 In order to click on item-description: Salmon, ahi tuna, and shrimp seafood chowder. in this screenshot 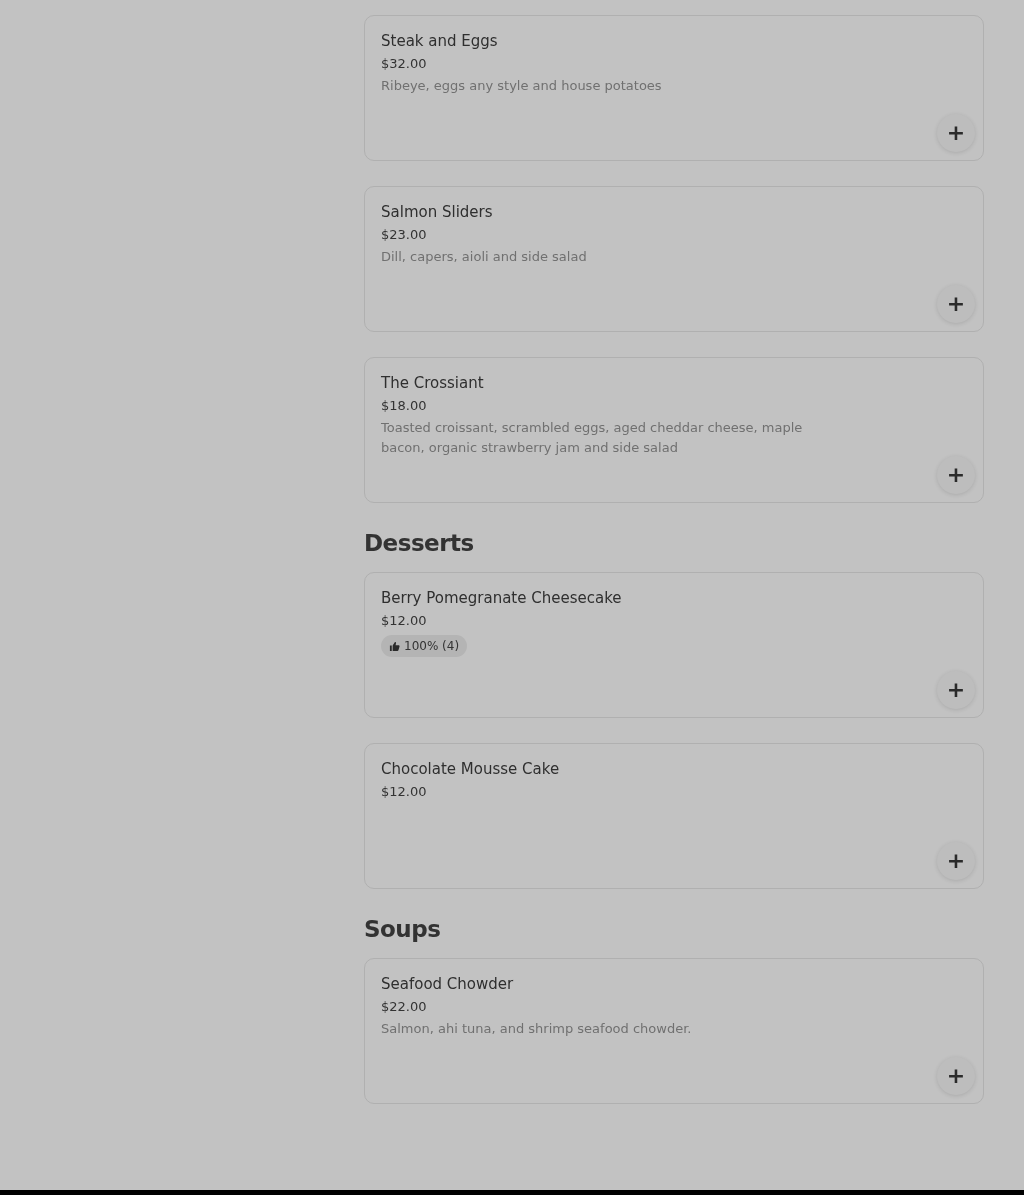, I will do `click(537, 1029)`.